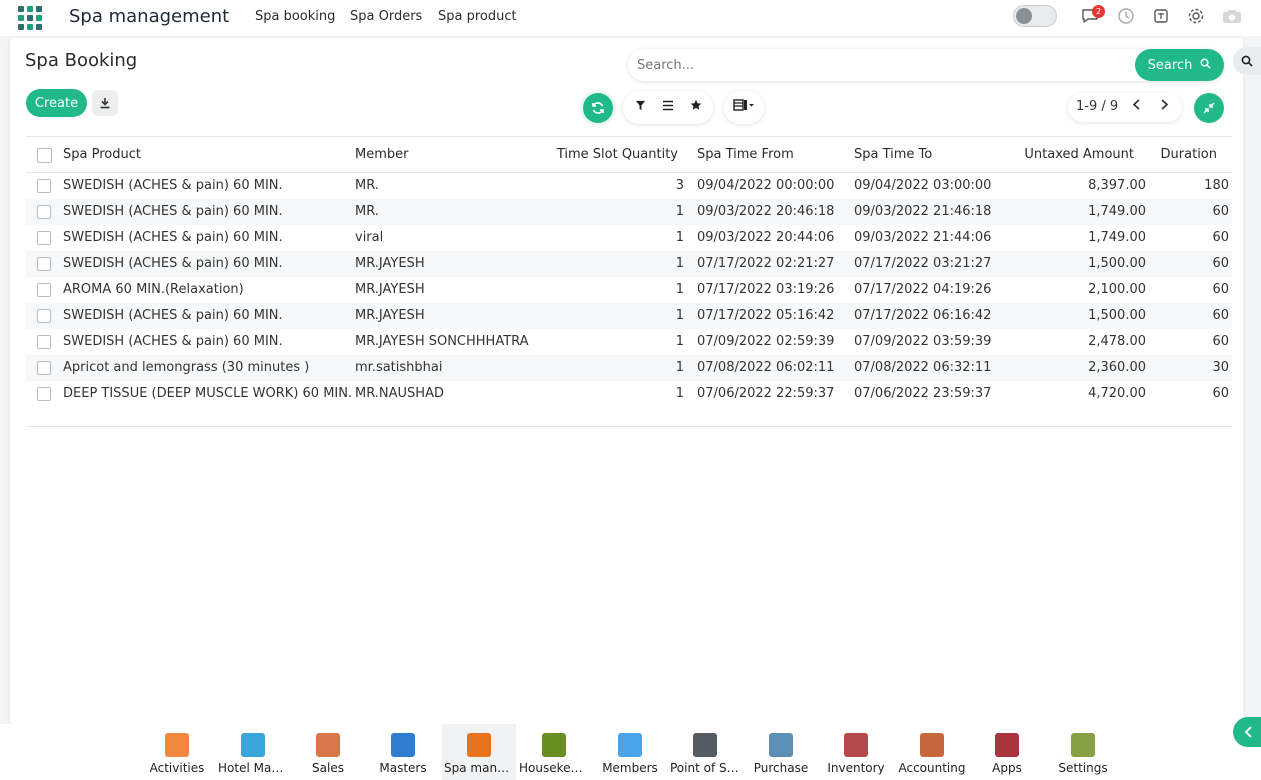 The width and height of the screenshot is (1261, 780). What do you see at coordinates (1083, 768) in the screenshot?
I see `dock-item-label: Settings` at bounding box center [1083, 768].